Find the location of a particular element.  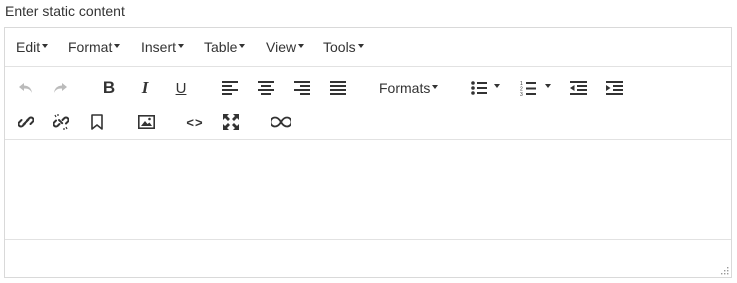

align-justify-button is located at coordinates (338, 88).